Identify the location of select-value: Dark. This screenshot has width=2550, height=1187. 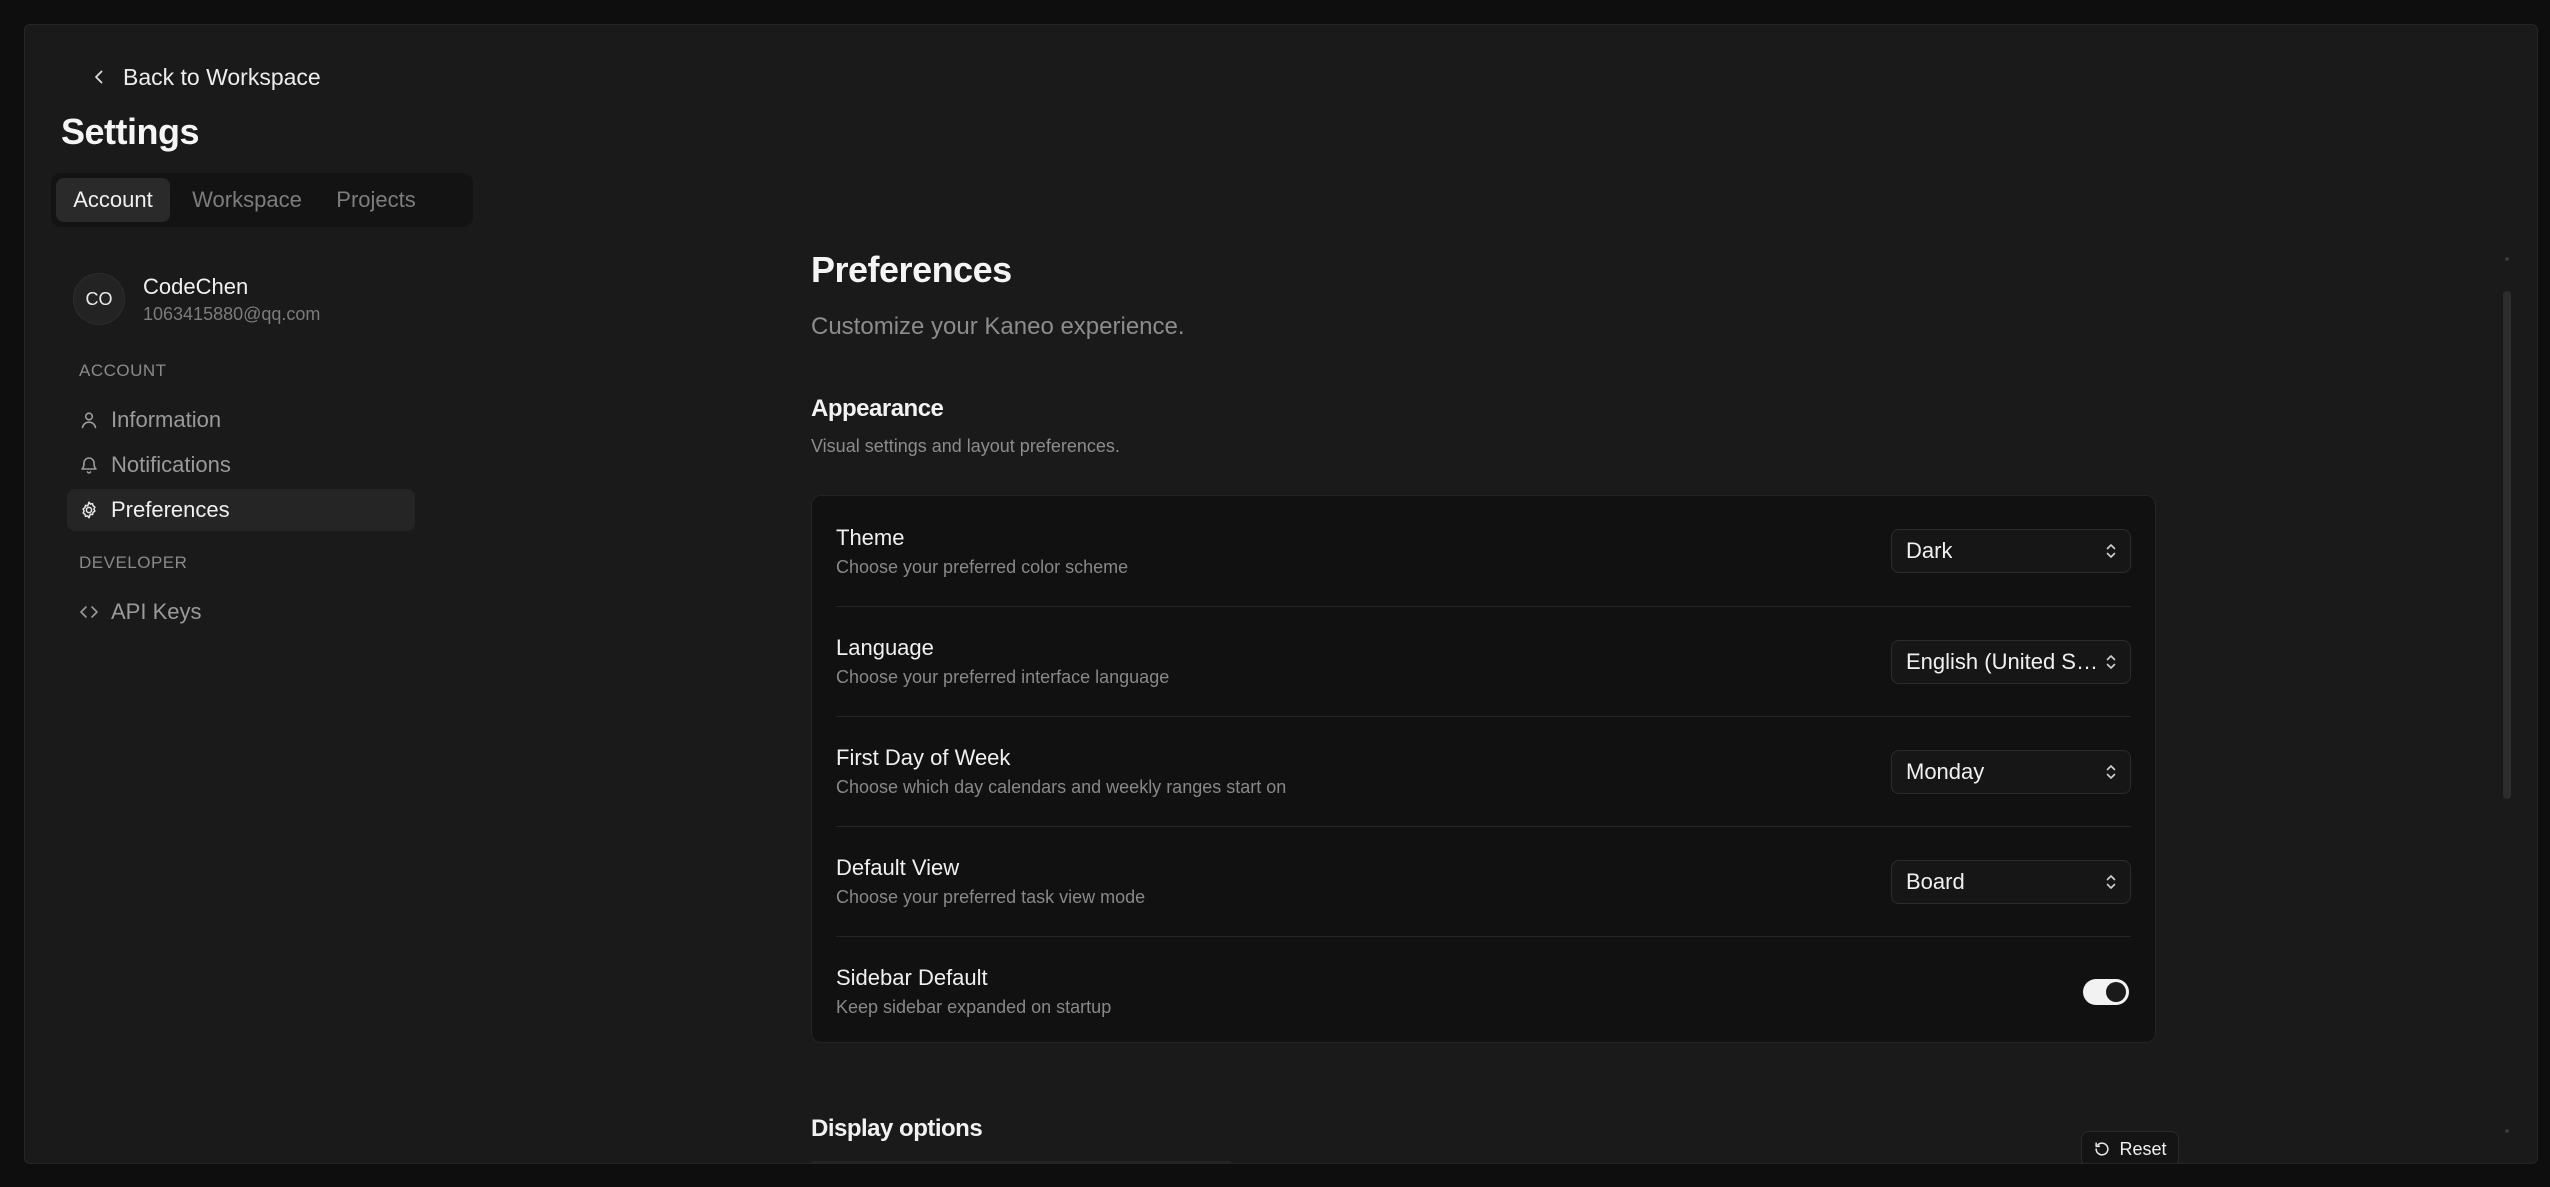
(1929, 550).